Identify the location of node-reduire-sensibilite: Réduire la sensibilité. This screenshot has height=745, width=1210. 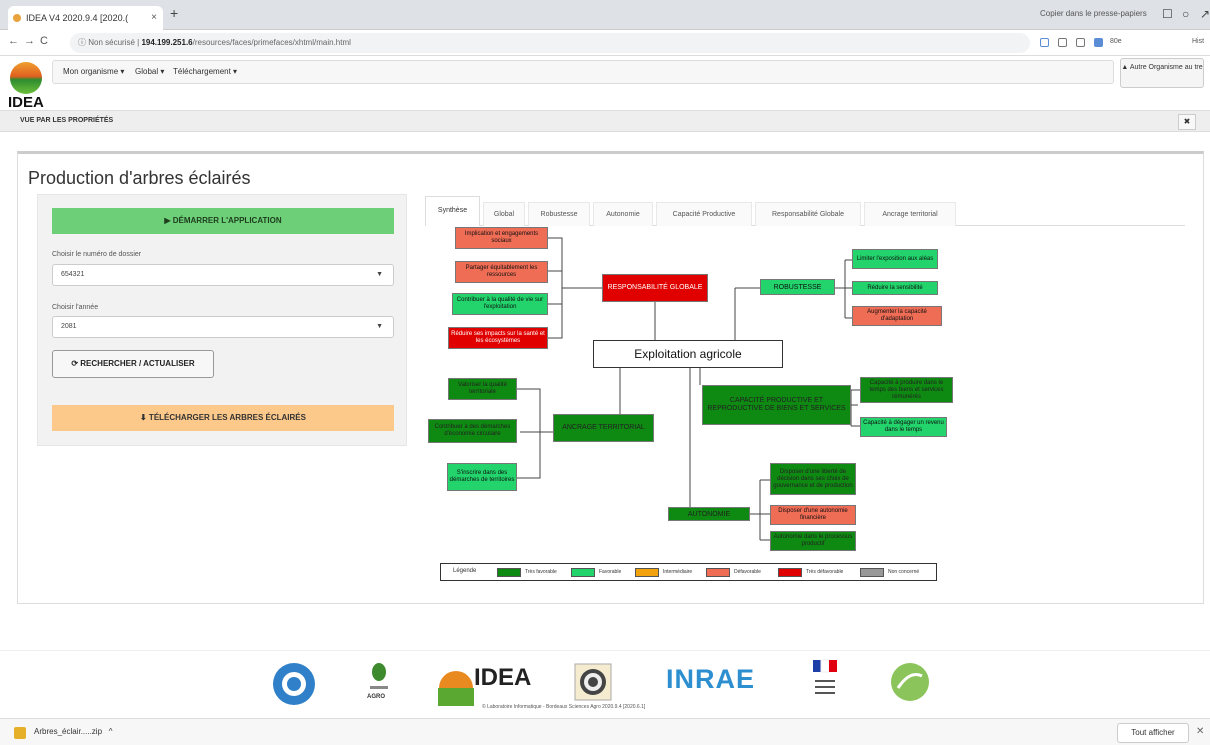
(895, 288).